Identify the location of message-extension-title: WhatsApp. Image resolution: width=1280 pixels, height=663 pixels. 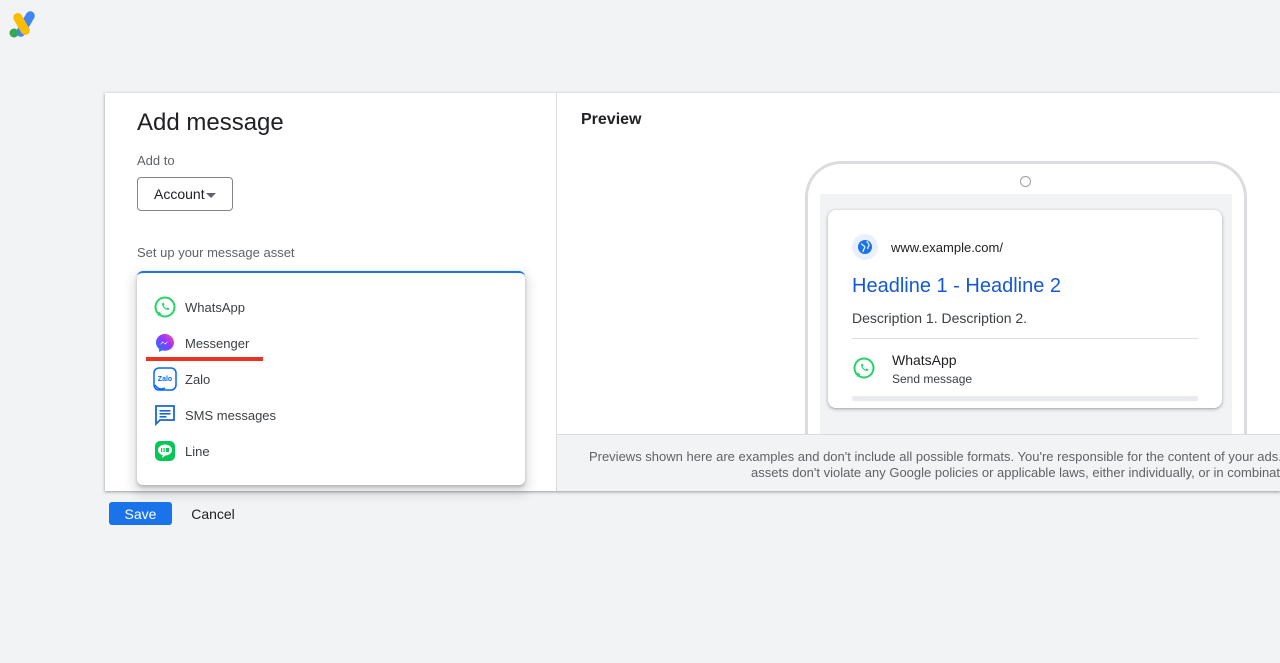
(924, 360).